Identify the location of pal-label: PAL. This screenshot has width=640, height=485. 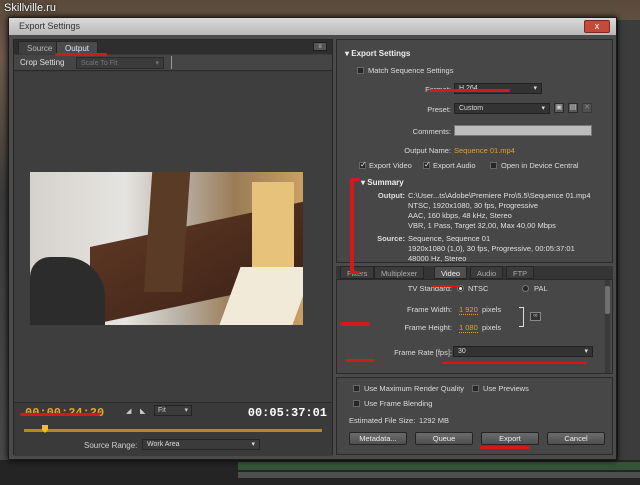
(541, 288).